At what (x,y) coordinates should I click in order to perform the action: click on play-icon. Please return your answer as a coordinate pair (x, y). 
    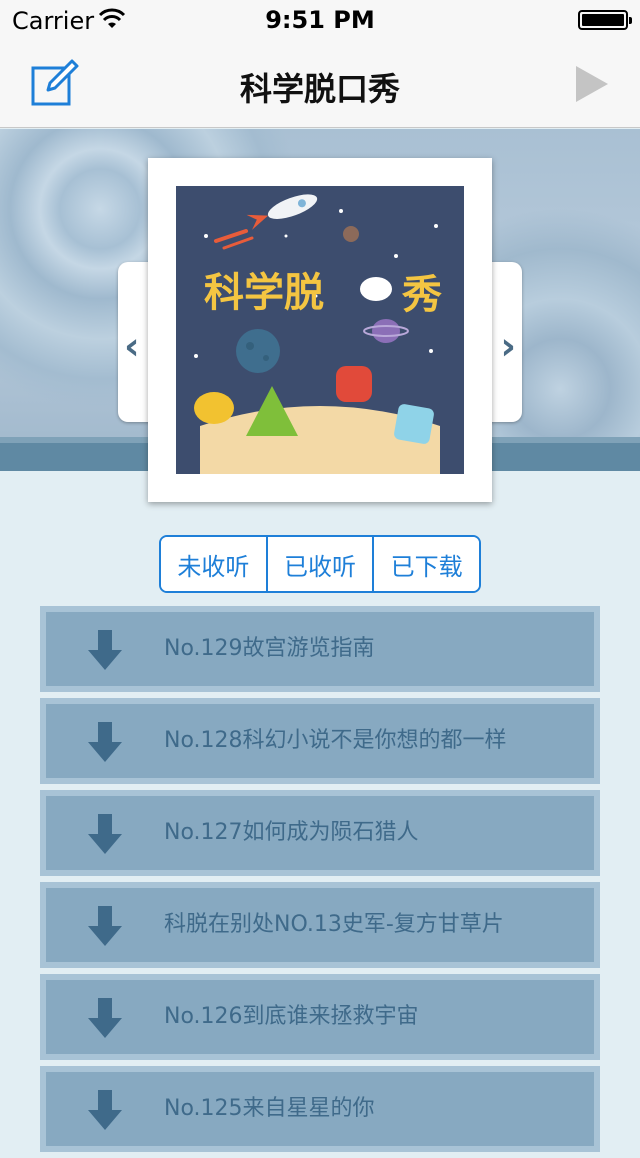
    Looking at the image, I should click on (592, 84).